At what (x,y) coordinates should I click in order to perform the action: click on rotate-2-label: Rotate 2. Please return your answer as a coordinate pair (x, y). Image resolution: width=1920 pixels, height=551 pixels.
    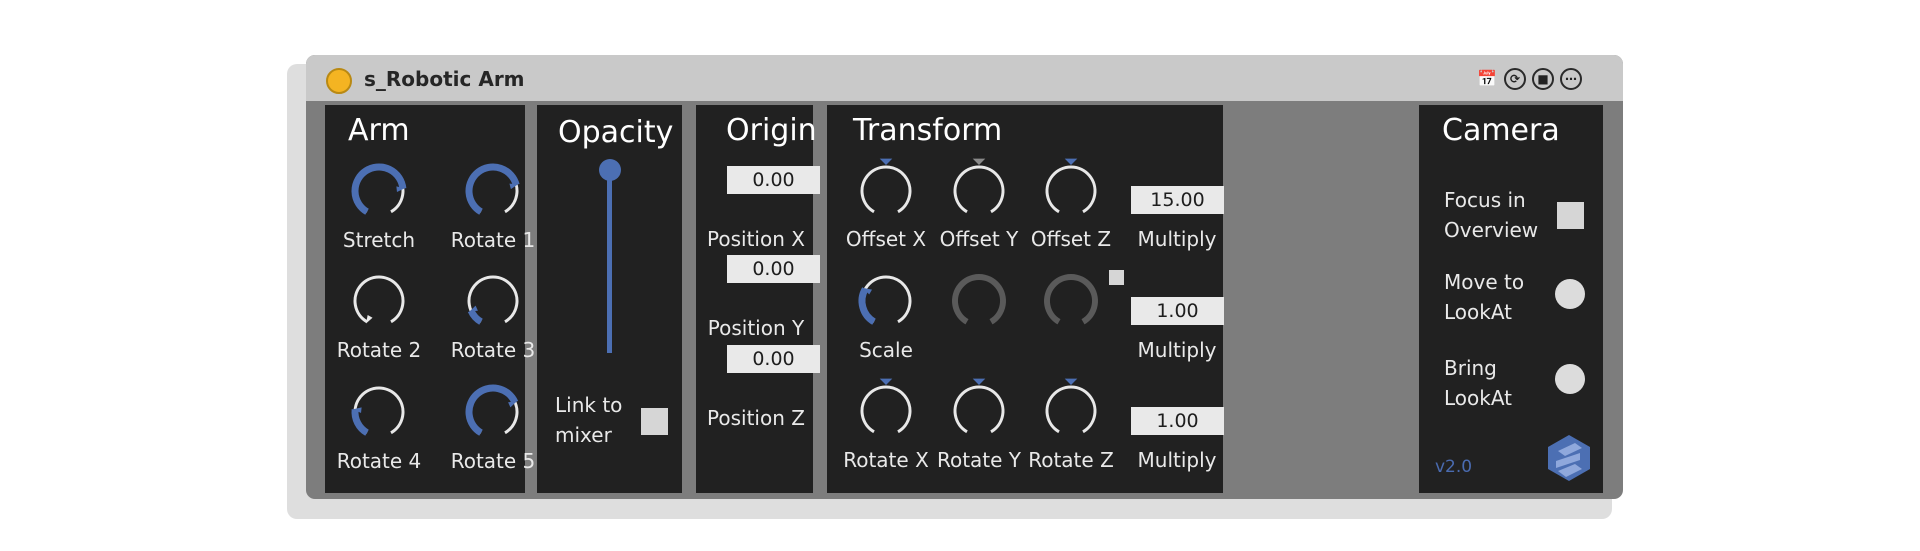
    Looking at the image, I should click on (379, 350).